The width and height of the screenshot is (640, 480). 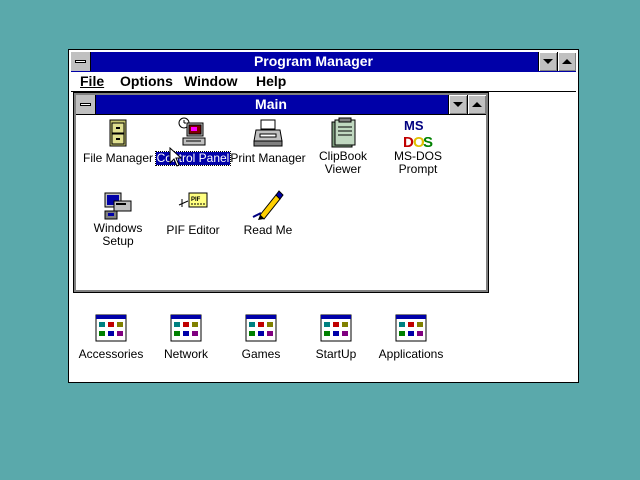 I want to click on windows-setup-item: Windows Setup, so click(x=118, y=219).